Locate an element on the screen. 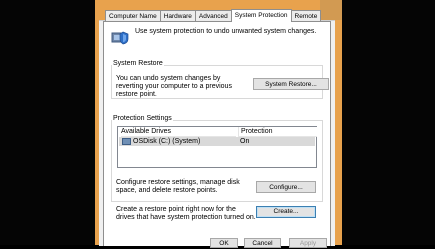 This screenshot has height=249, width=435. column-header-drives: Available Drives is located at coordinates (178, 132).